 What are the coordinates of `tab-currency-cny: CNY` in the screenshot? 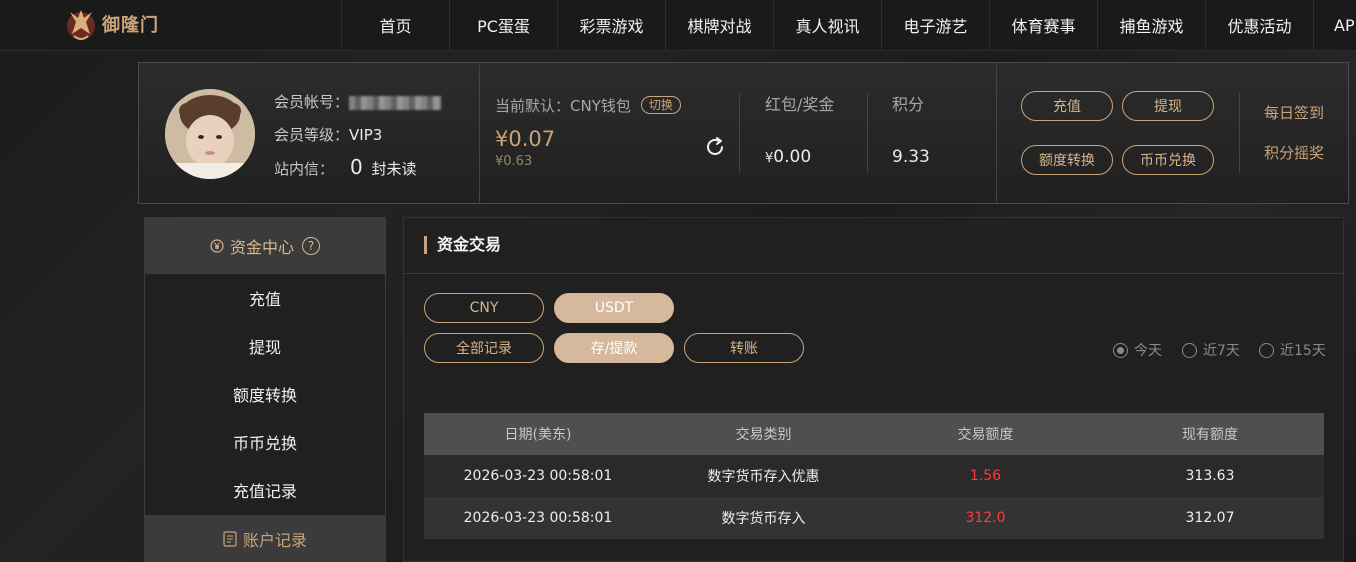 It's located at (484, 308).